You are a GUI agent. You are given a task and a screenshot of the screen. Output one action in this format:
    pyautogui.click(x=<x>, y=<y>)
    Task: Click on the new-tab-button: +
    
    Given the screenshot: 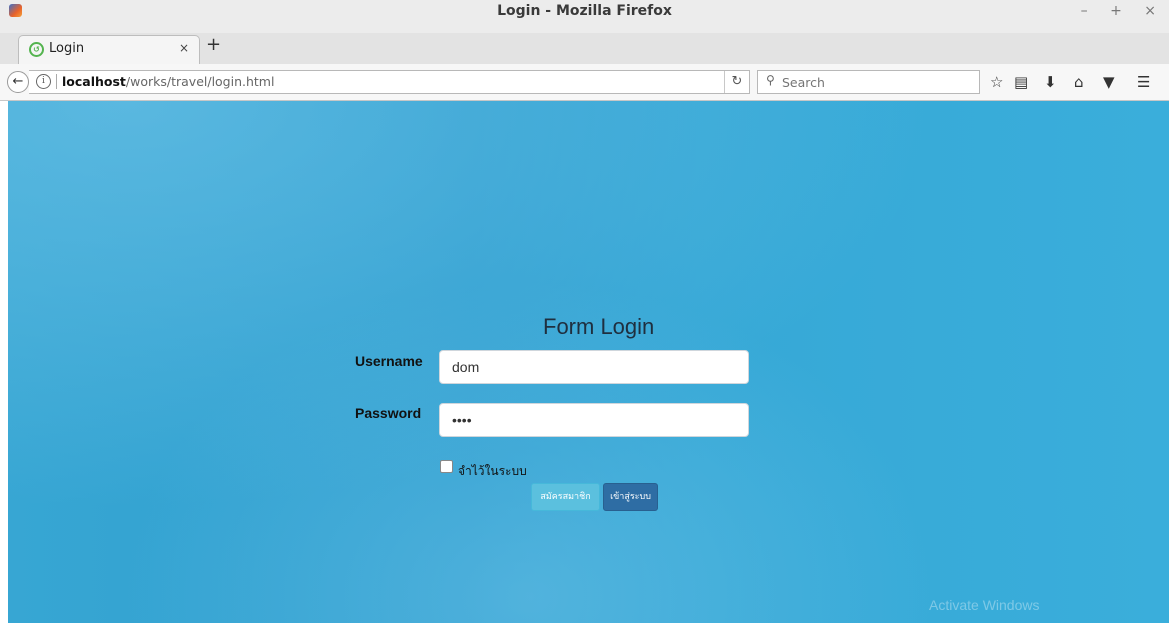 What is the action you would take?
    pyautogui.click(x=213, y=45)
    